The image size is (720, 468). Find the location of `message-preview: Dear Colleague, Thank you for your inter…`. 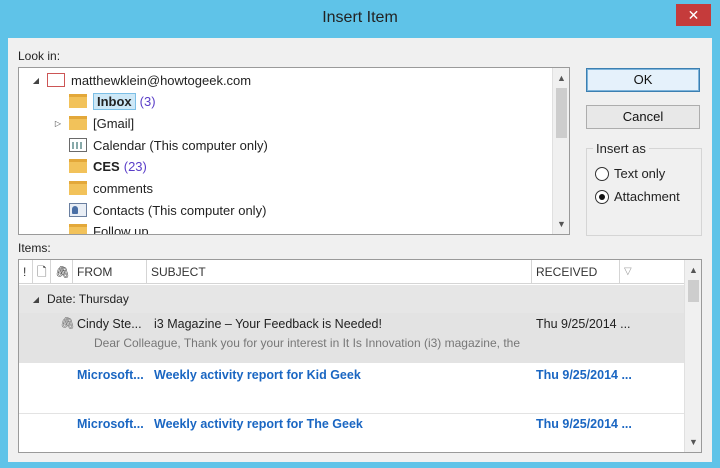

message-preview: Dear Colleague, Thank you for your inter… is located at coordinates (307, 343).